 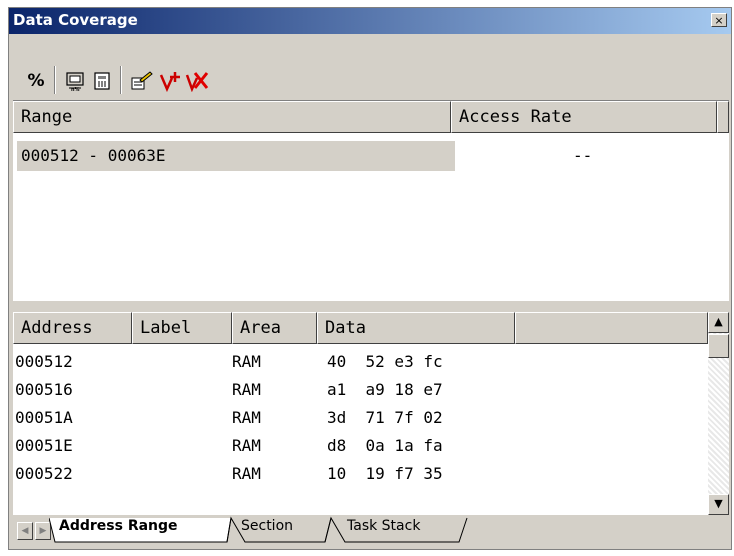 I want to click on close-button: ×, so click(x=719, y=20).